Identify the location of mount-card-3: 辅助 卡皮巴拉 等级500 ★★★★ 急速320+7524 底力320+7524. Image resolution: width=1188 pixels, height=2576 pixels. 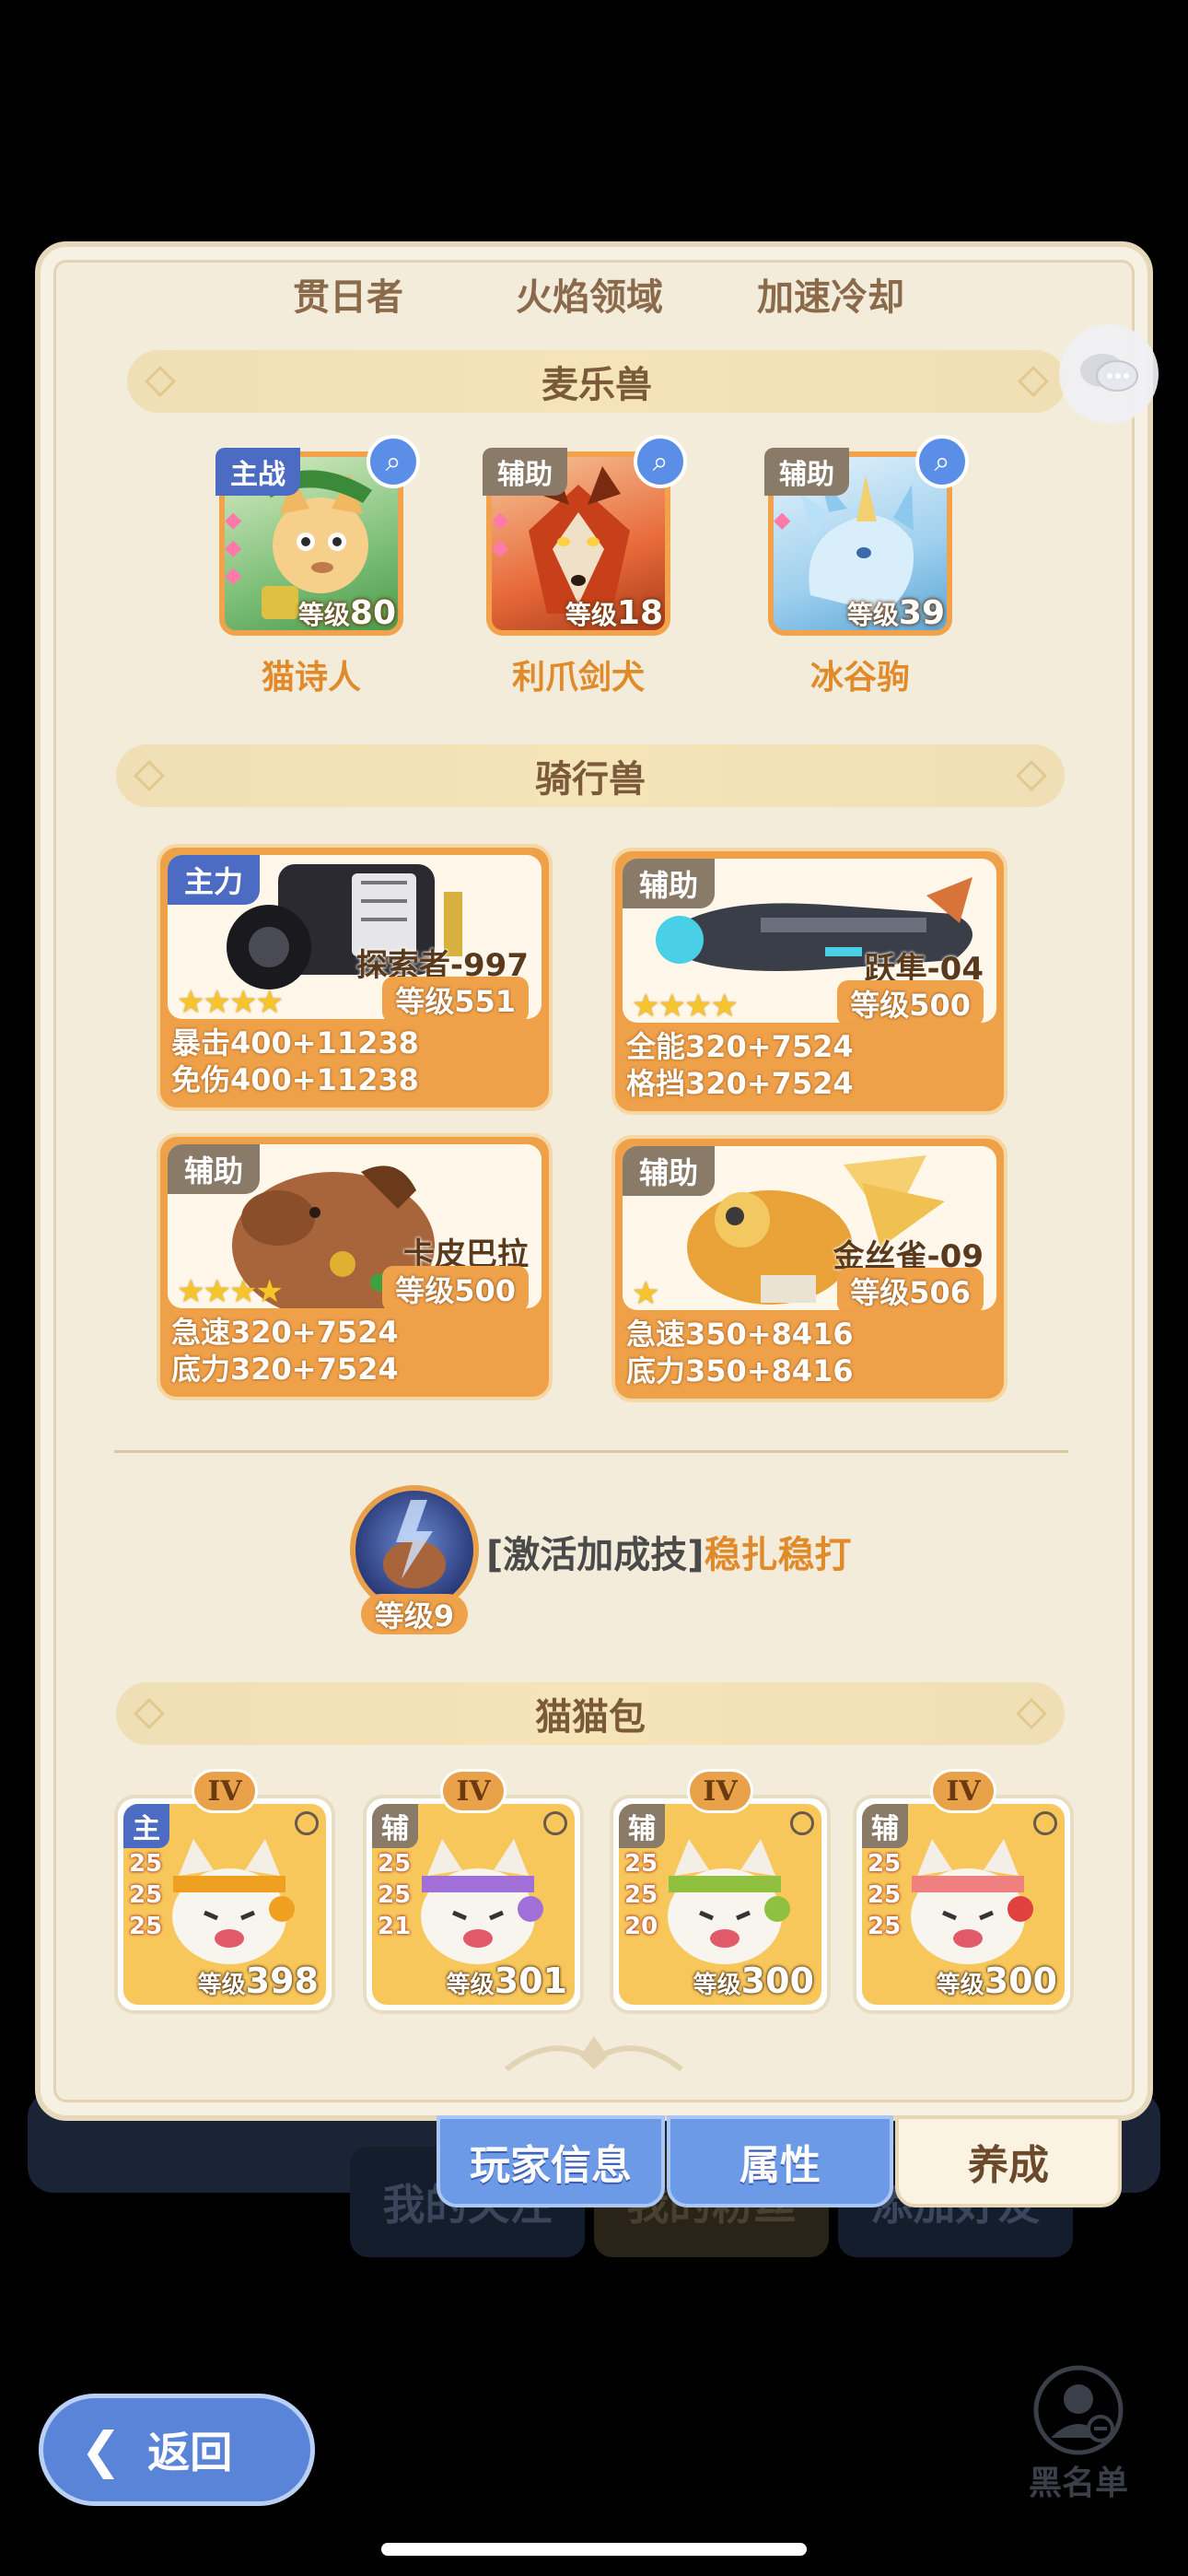
(355, 1266).